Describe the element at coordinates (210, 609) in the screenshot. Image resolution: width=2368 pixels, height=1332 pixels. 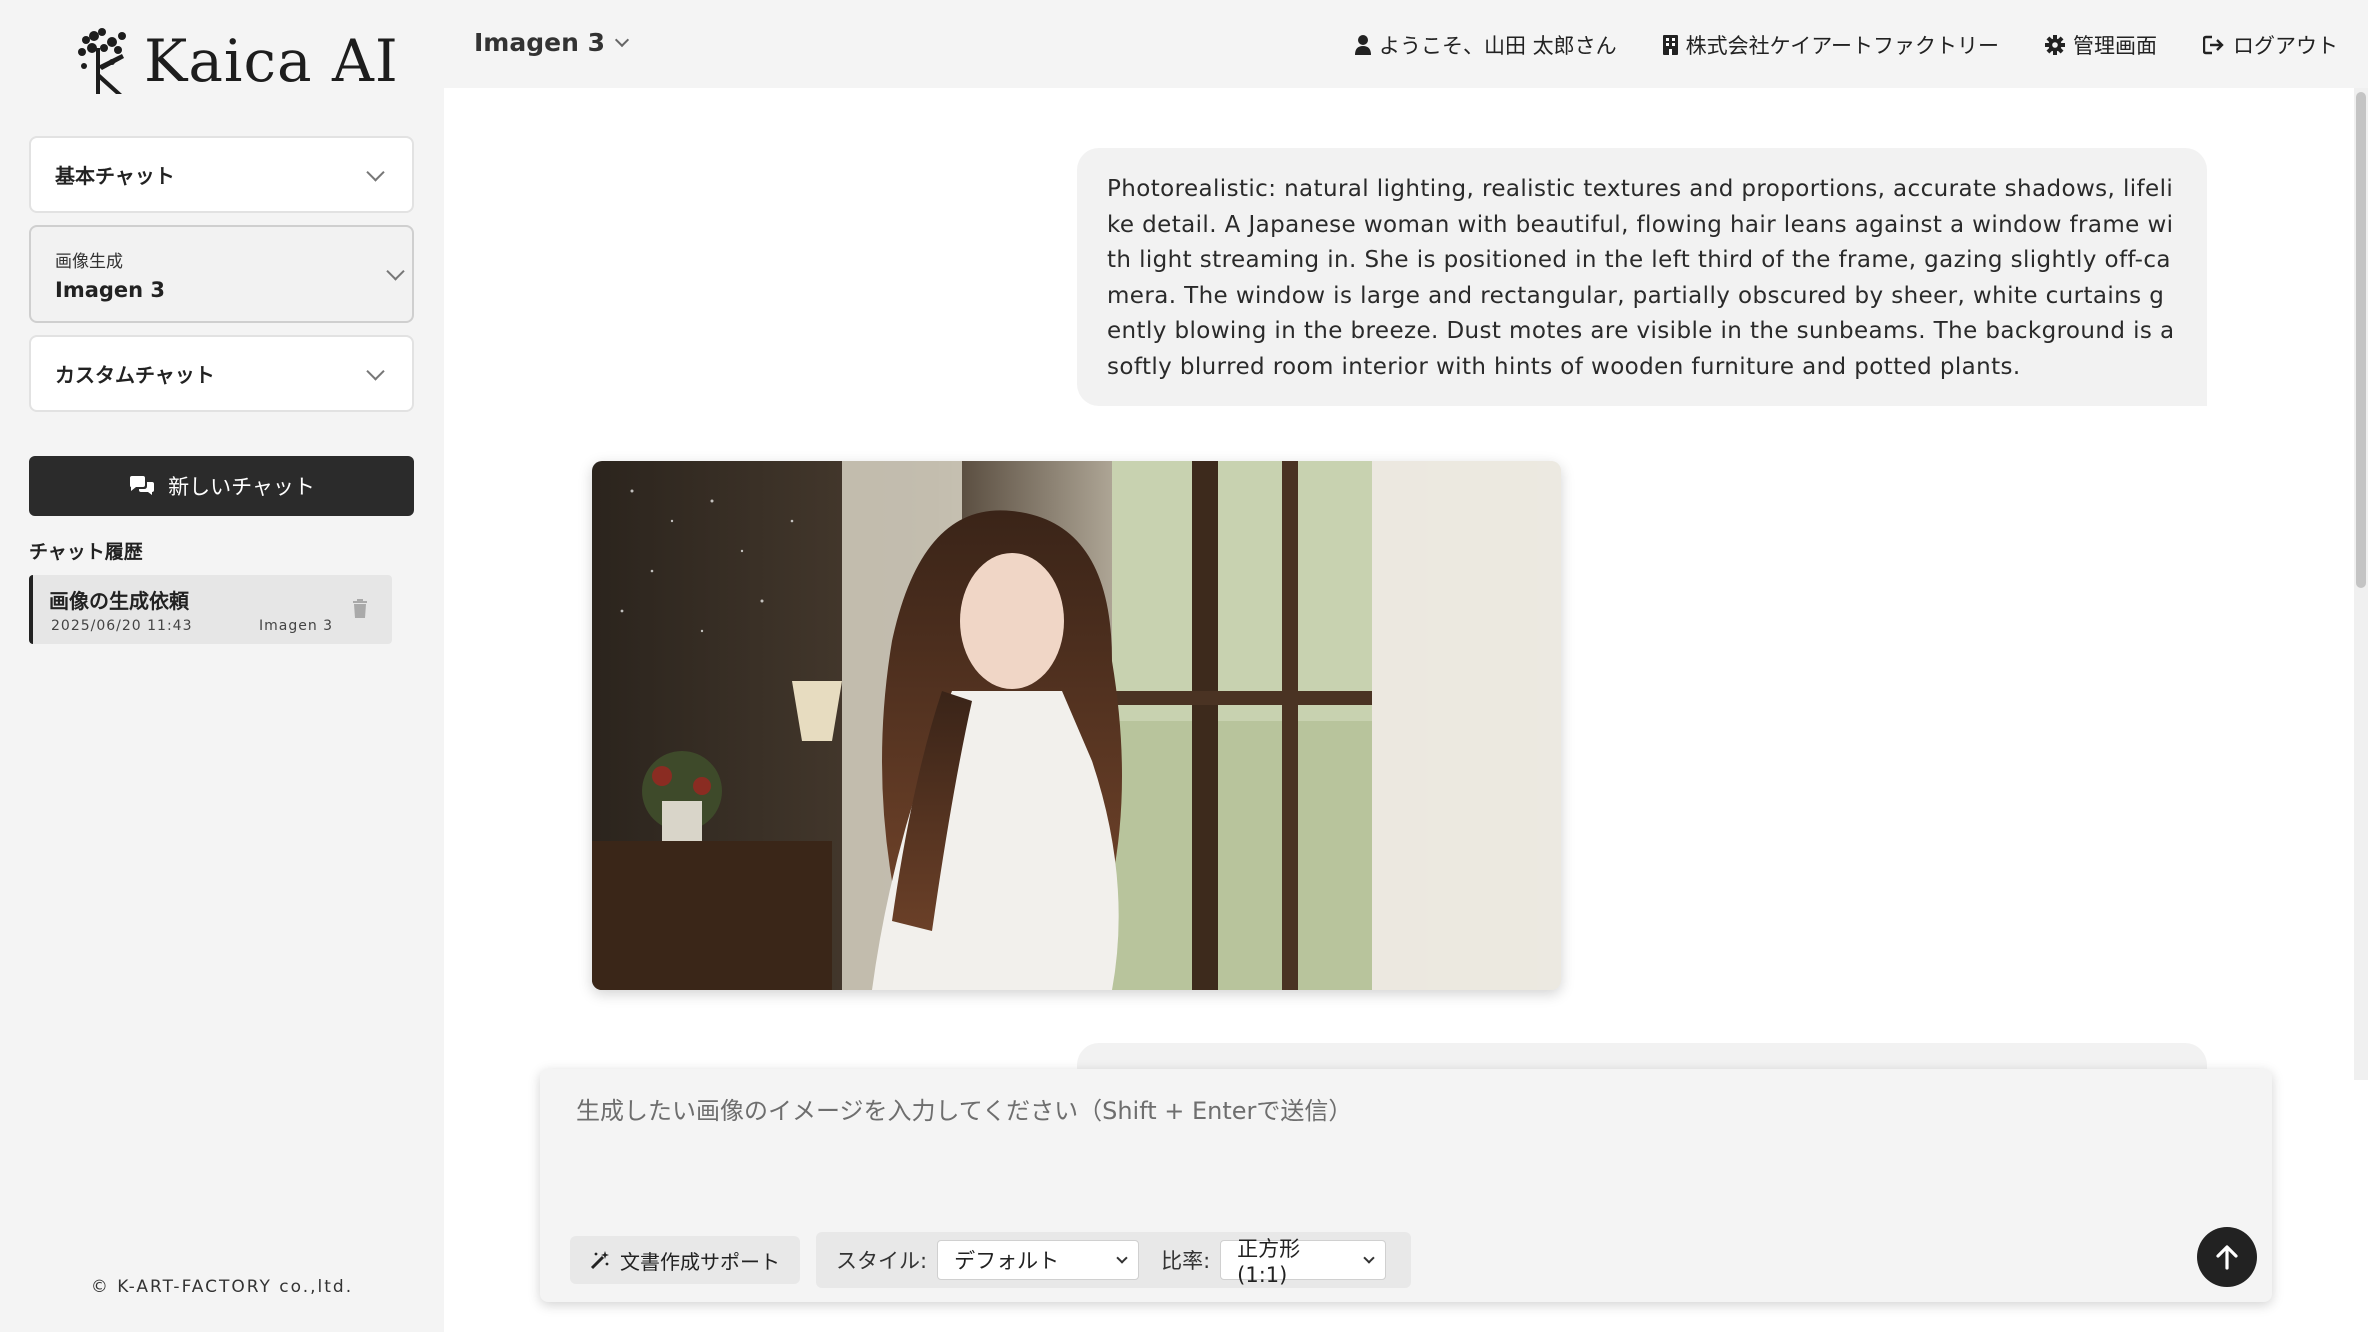
I see `history-item: 画像の生成依頼 2025/06/20 11:43 Imagen 3` at that location.